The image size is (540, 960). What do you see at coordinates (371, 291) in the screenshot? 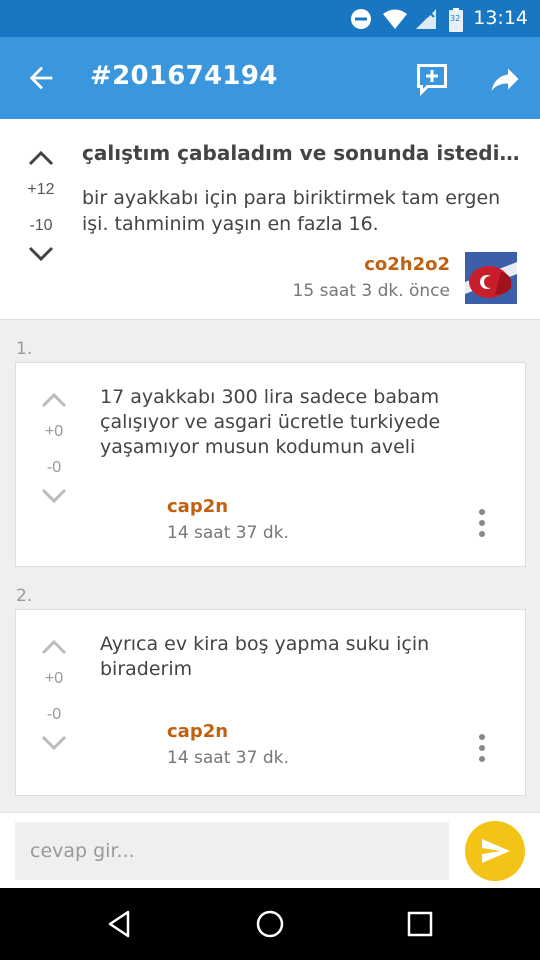
I see `entry-time: 15 saat 3 dk. önce` at bounding box center [371, 291].